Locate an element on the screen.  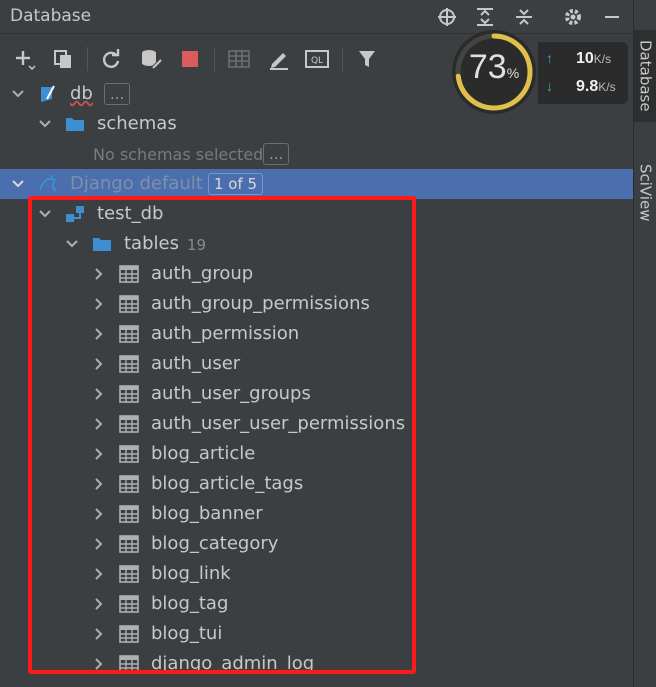
tree-node-test-db: test_db is located at coordinates (316, 214).